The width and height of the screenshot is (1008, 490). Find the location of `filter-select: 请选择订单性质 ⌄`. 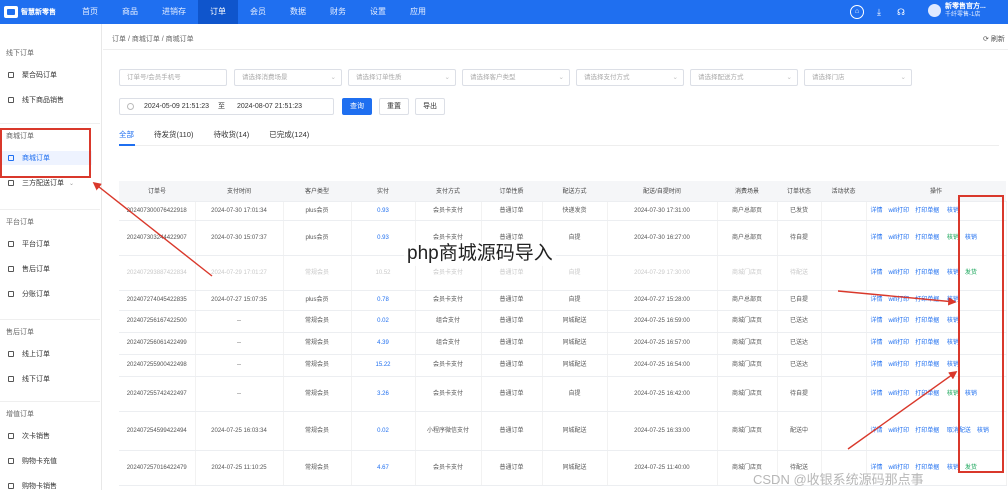

filter-select: 请选择订单性质 ⌄ is located at coordinates (402, 77).